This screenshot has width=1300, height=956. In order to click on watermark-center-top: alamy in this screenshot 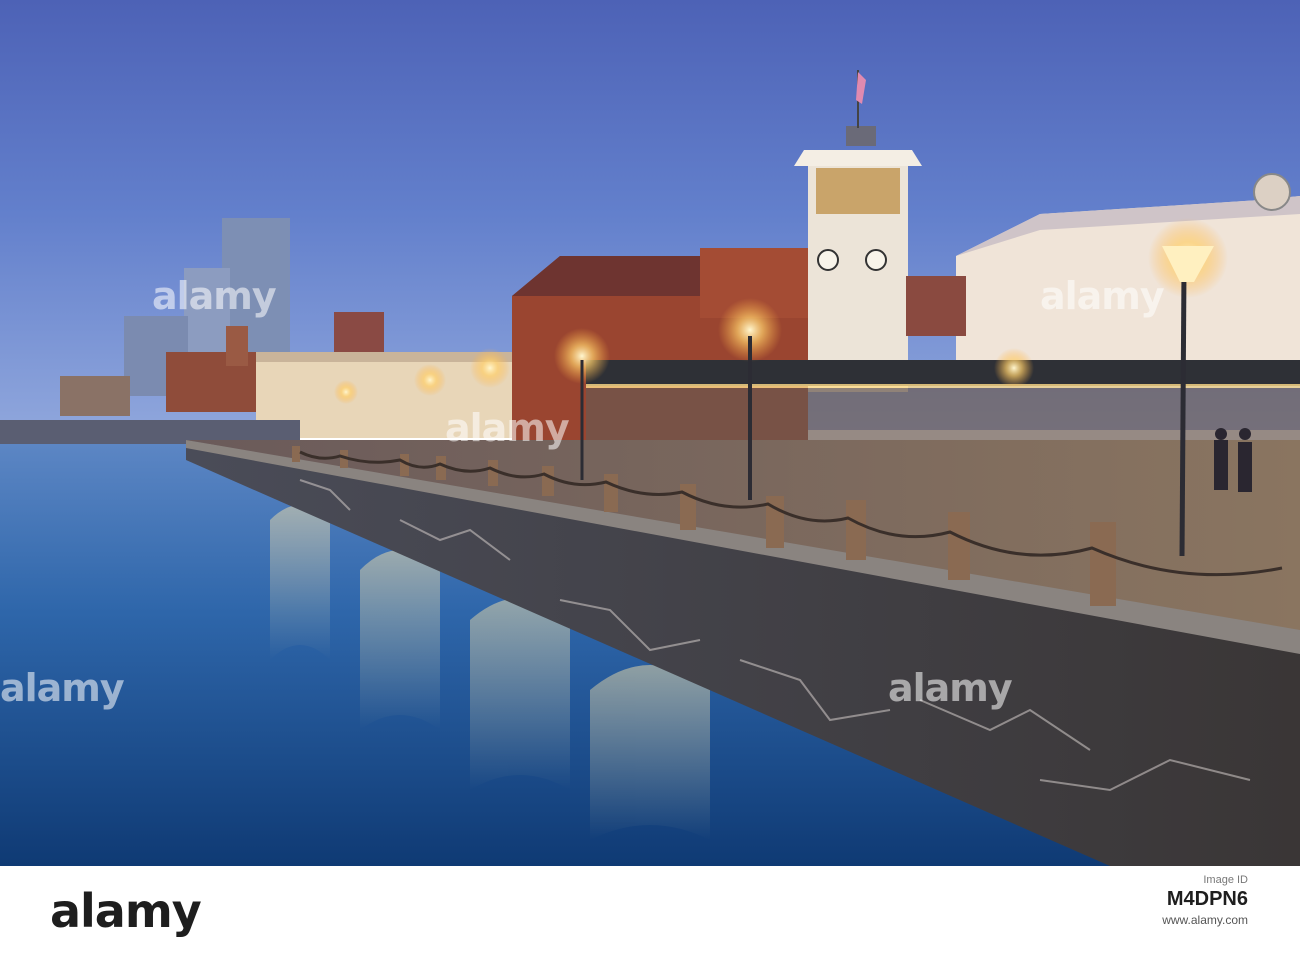, I will do `click(507, 428)`.